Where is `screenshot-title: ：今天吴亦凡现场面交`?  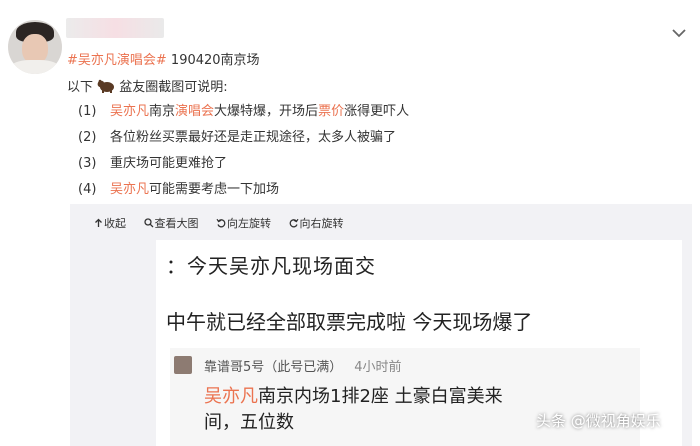
screenshot-title: ：今天吴亦凡现场面交 is located at coordinates (271, 266).